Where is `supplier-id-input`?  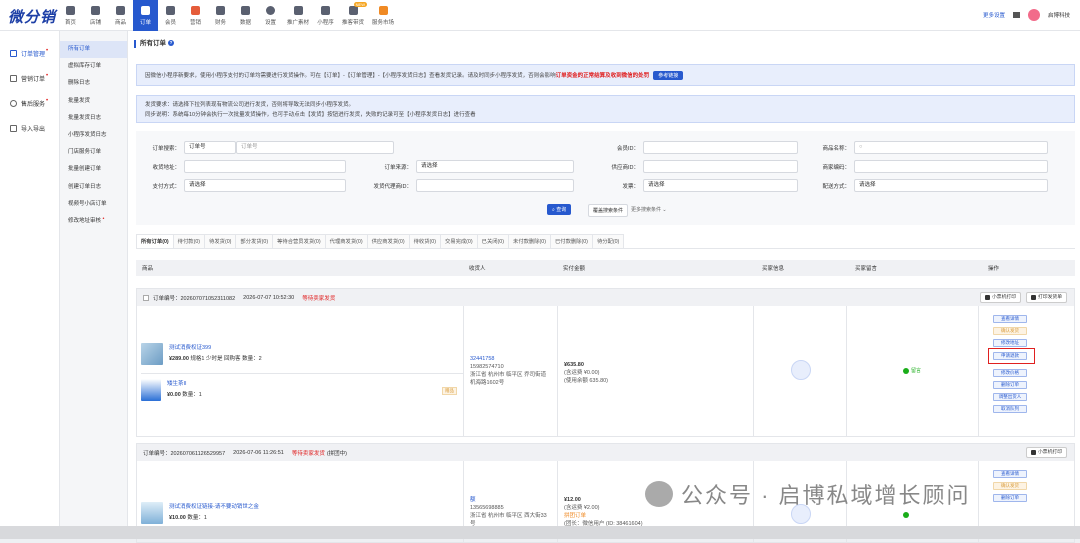
supplier-id-input is located at coordinates (720, 166).